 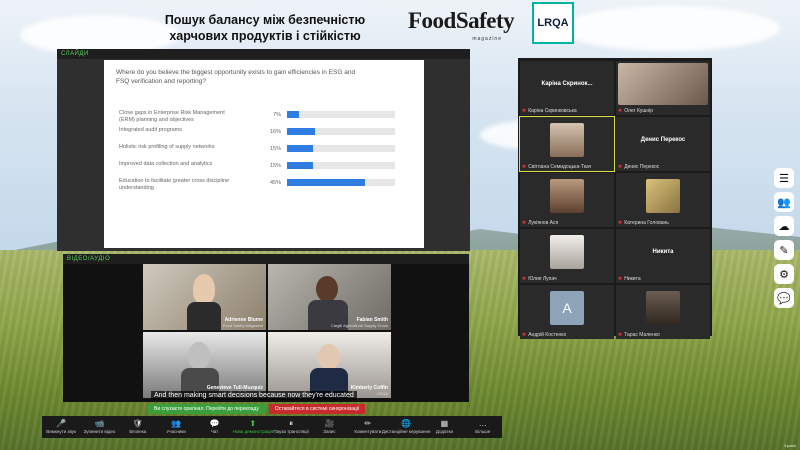 I want to click on poll-option-label: Improved data collection and analytics, so click(x=166, y=164).